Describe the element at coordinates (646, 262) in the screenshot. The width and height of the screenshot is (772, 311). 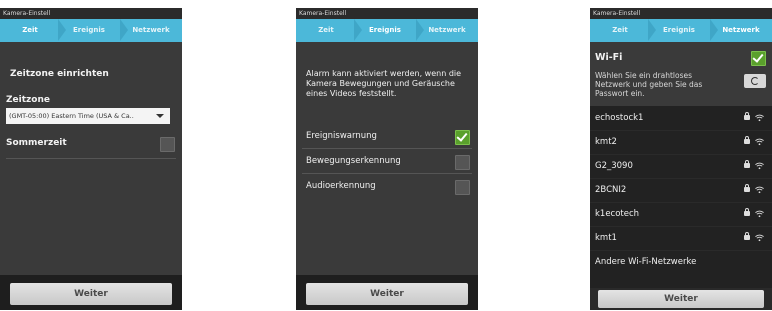
I see `other-networks-label: Andere Wi-Fi-Netzwerke` at that location.